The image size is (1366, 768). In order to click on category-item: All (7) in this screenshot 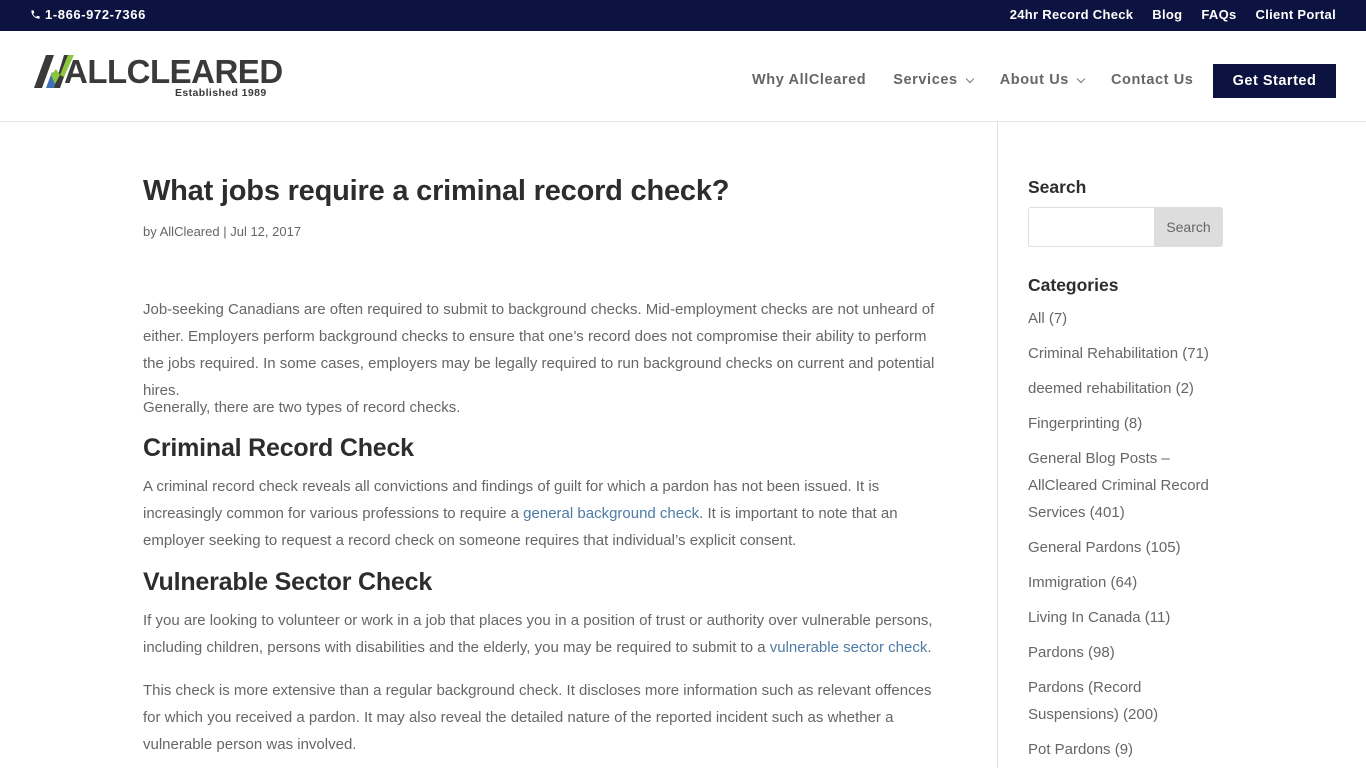, I will do `click(1128, 318)`.